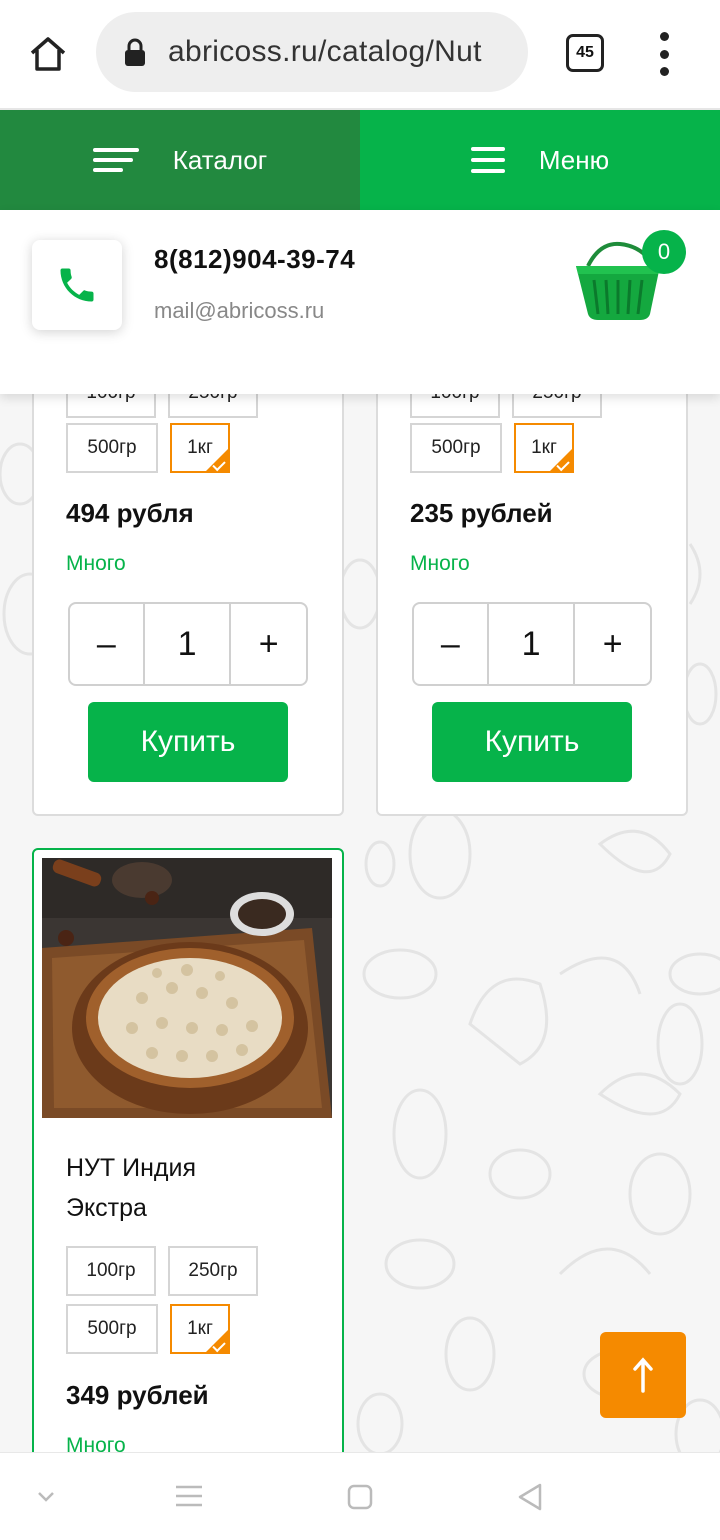 This screenshot has height=1540, width=720. I want to click on phone-icon, so click(77, 285).